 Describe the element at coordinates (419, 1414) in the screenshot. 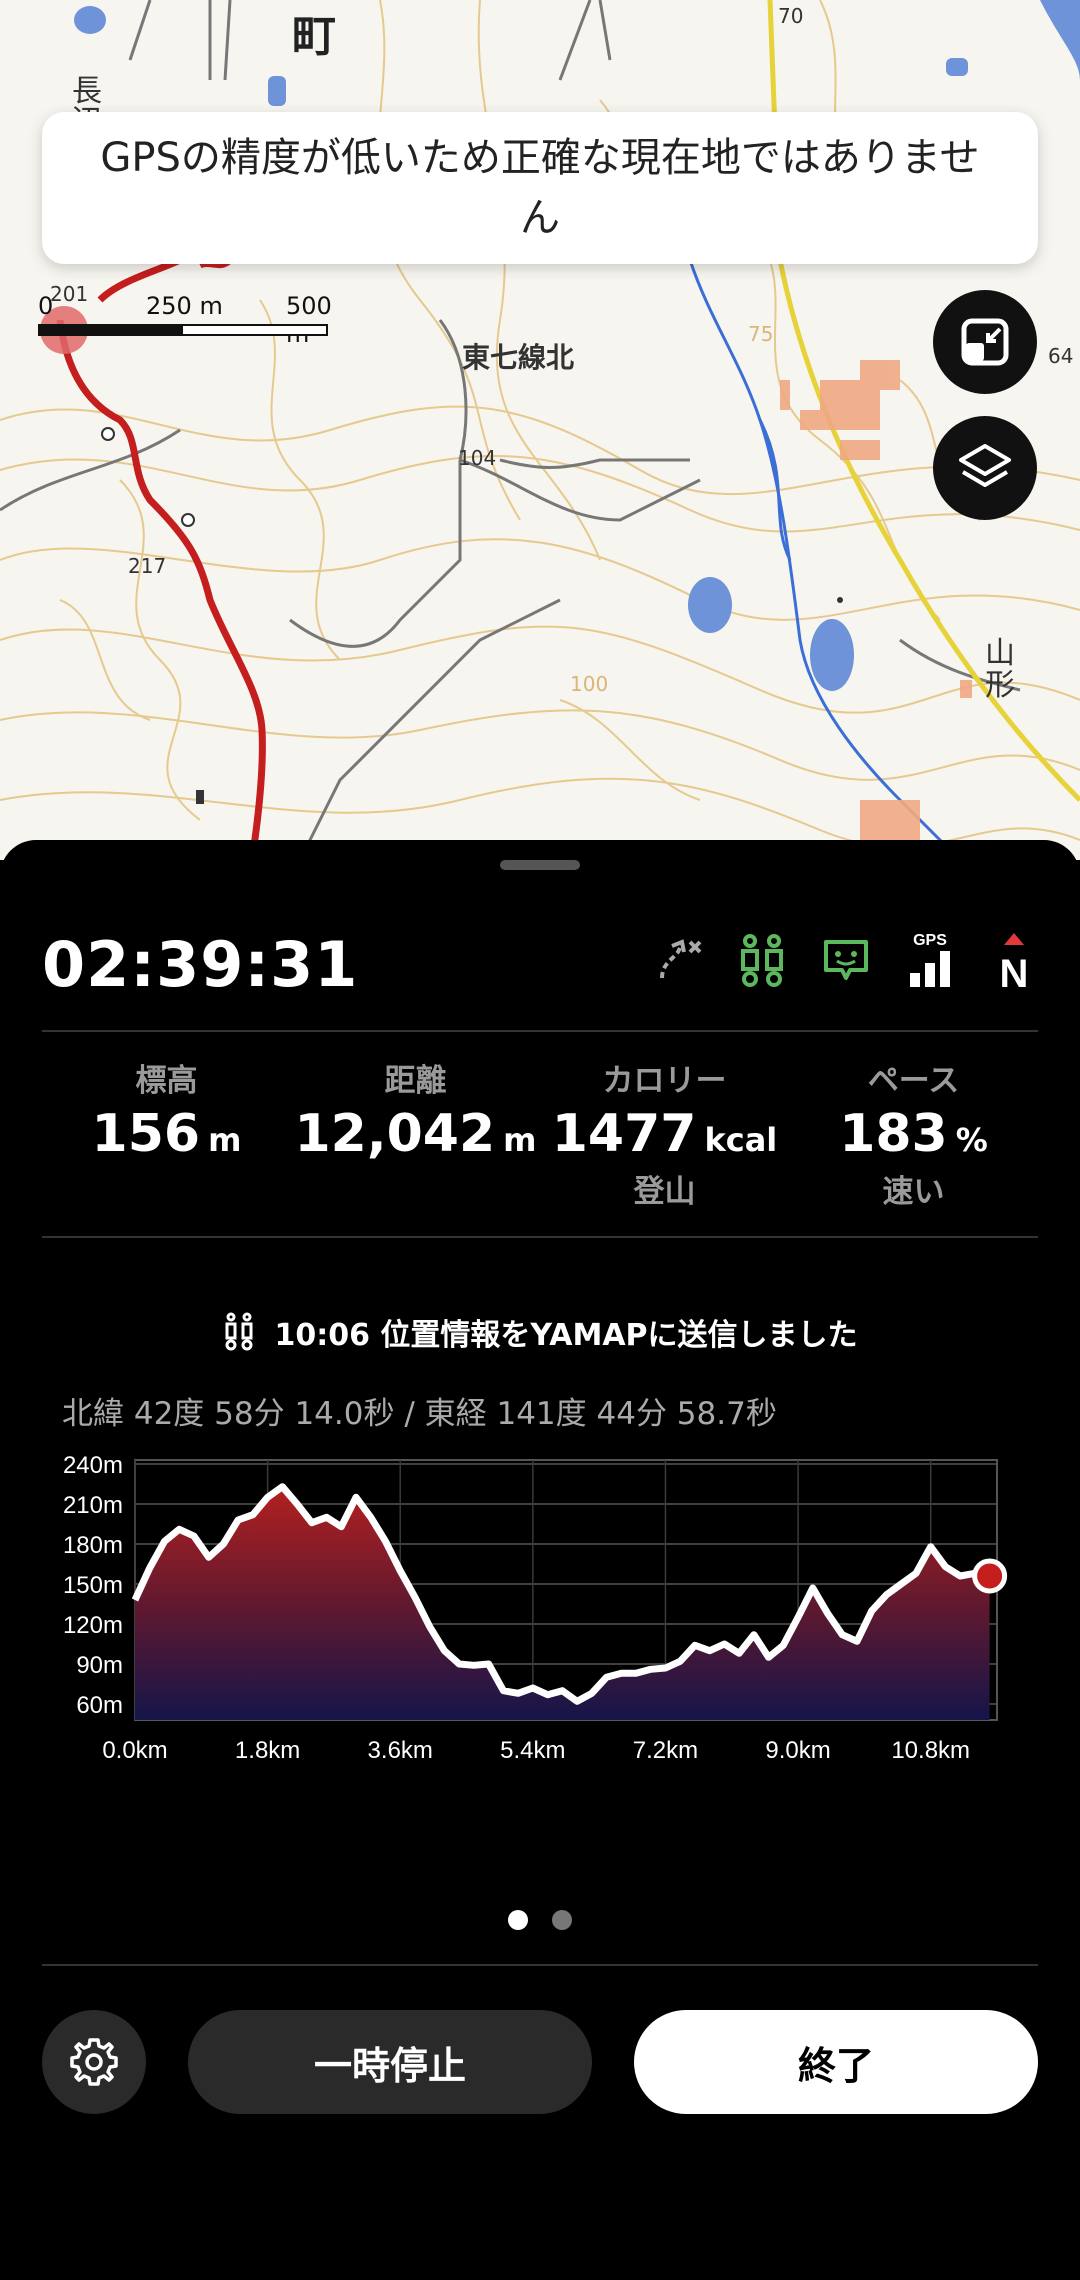

I see `coordinates: 北緯 42度 58分 14.0秒 / 東経 141度 44分 58.7秒` at that location.